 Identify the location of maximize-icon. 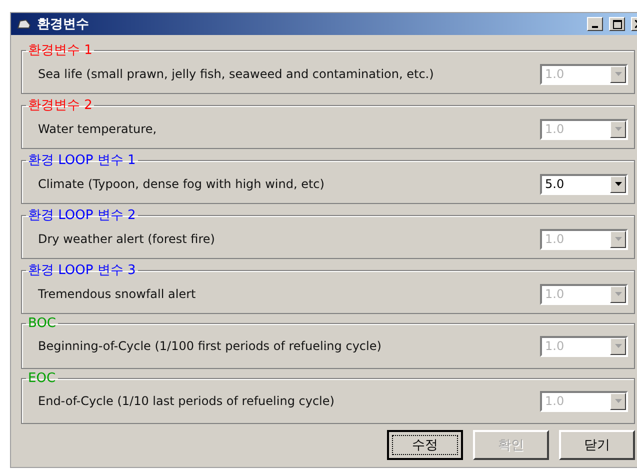
(617, 24).